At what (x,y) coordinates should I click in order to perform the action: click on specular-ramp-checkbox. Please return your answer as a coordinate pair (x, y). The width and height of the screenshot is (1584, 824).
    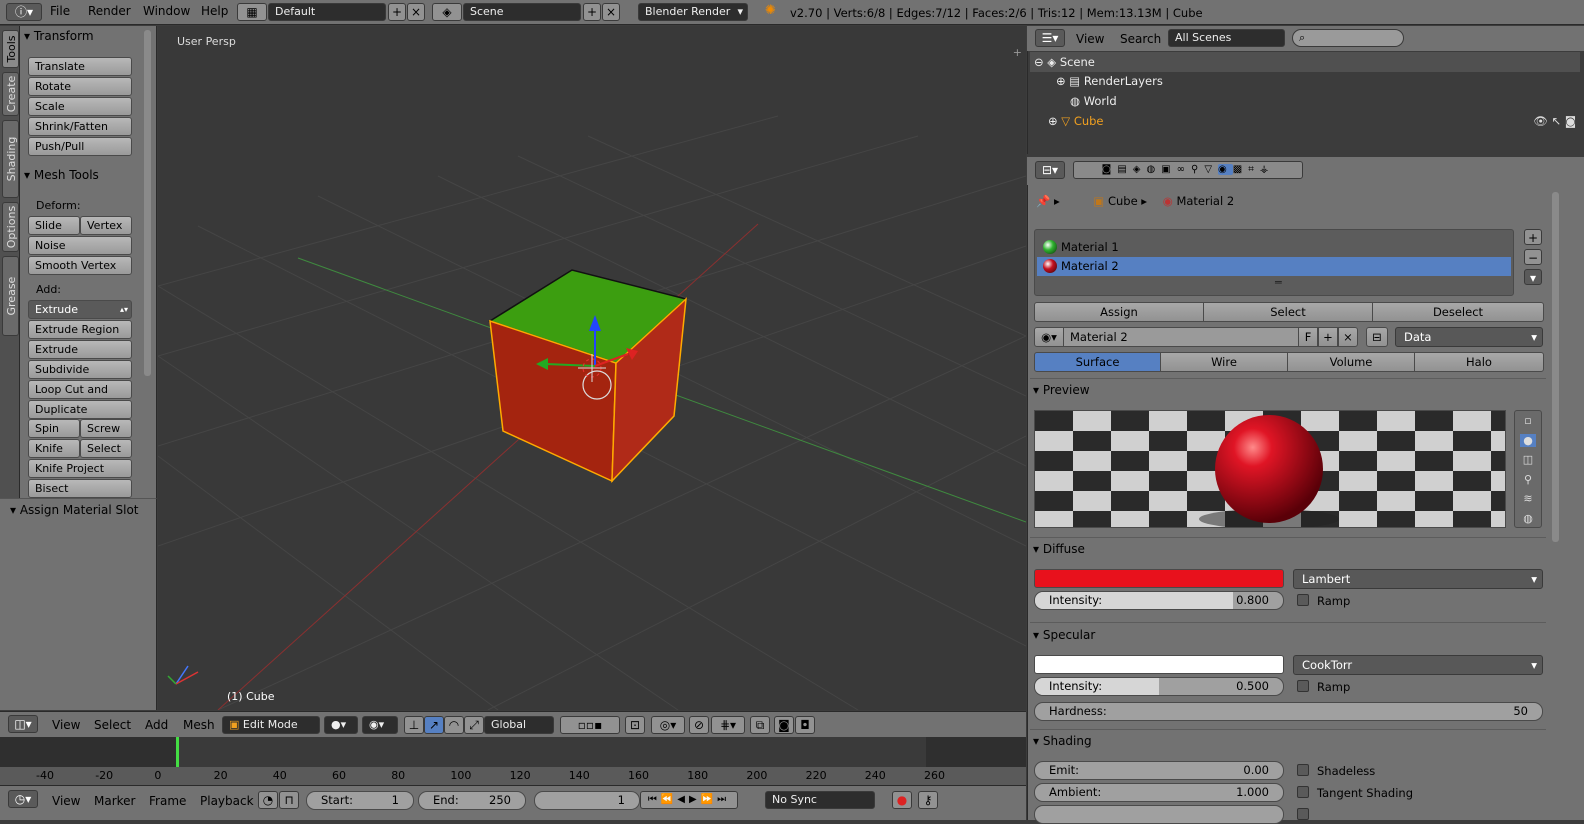
    Looking at the image, I should click on (1303, 686).